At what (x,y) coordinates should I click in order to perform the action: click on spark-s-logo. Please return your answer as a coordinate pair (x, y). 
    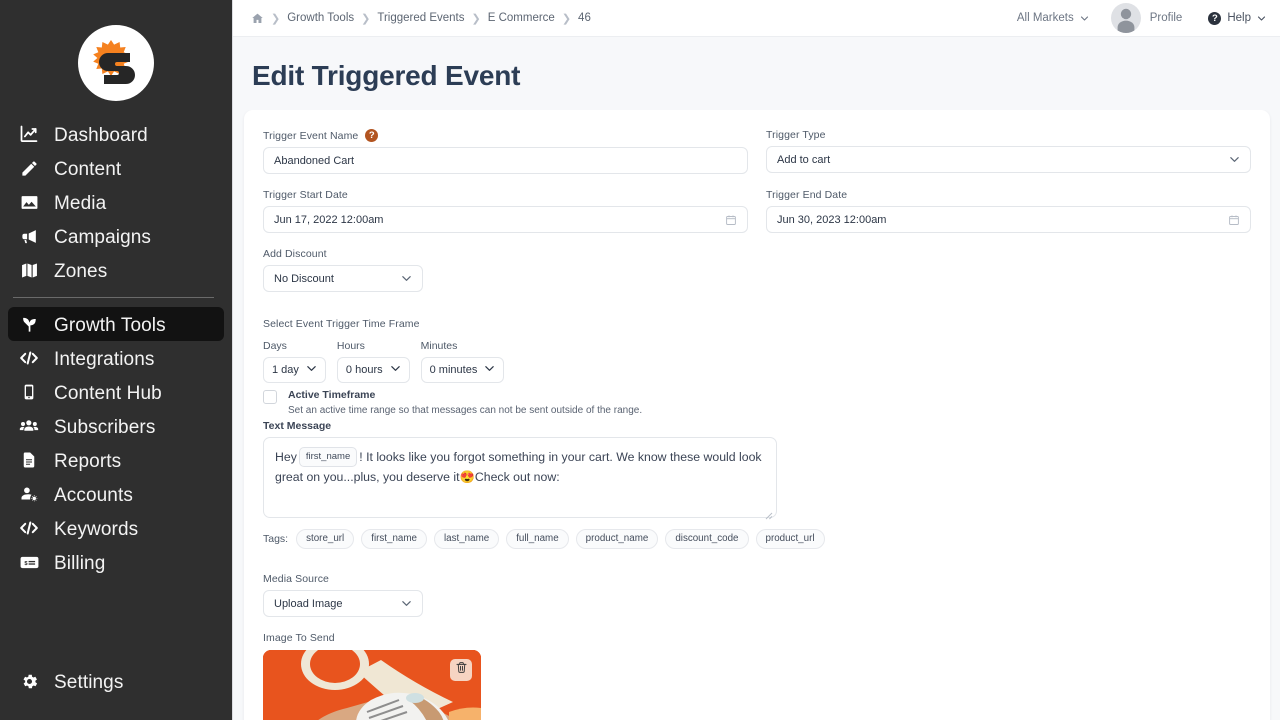
    Looking at the image, I should click on (116, 63).